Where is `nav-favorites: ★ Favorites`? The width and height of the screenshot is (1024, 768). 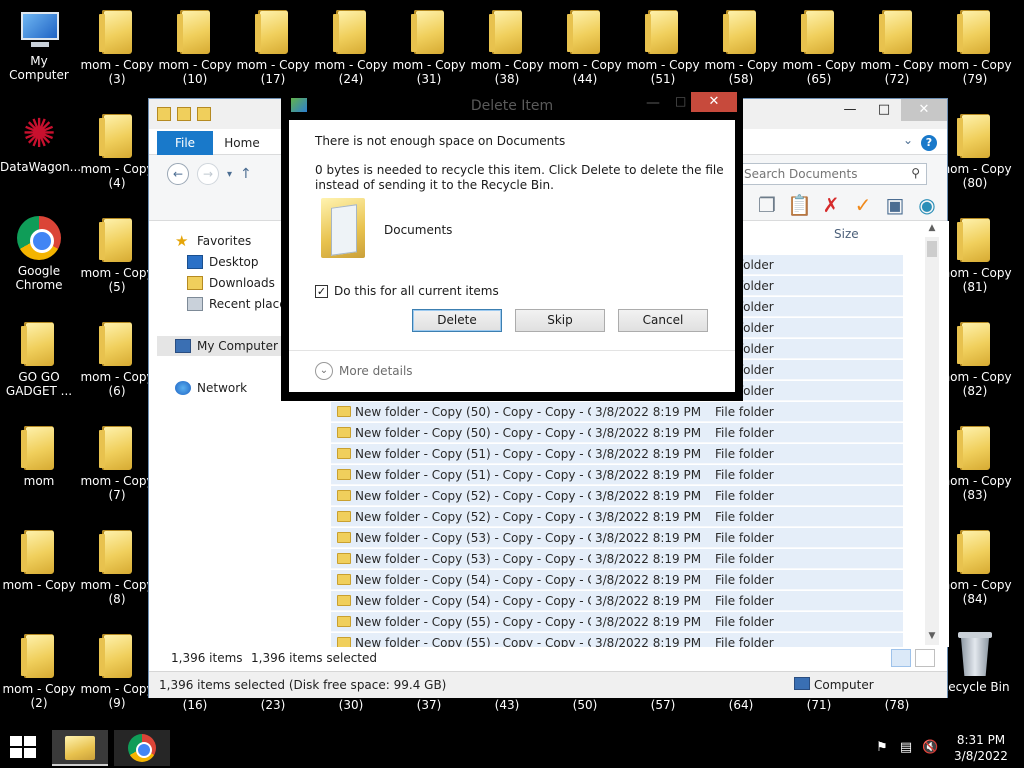
nav-favorites: ★ Favorites is located at coordinates (213, 241).